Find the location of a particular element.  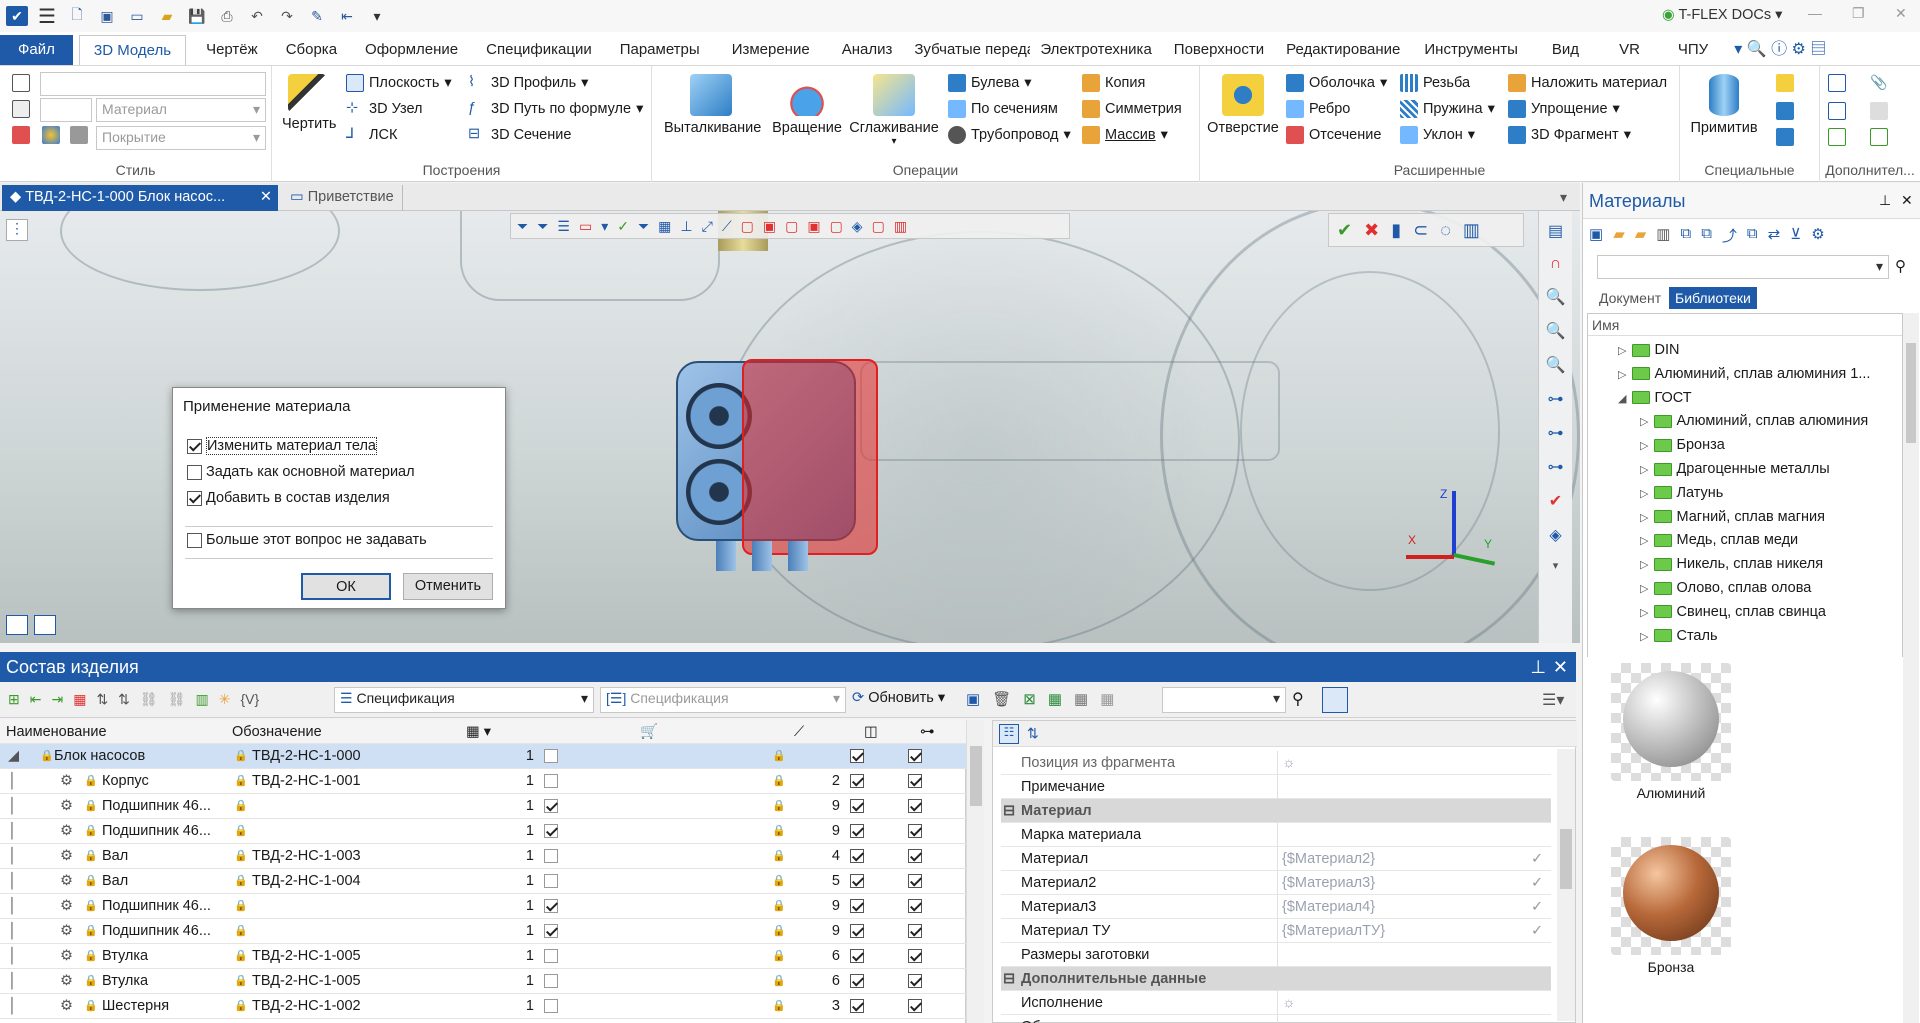

smooth-button: Сглаживание ▾ is located at coordinates (894, 110).